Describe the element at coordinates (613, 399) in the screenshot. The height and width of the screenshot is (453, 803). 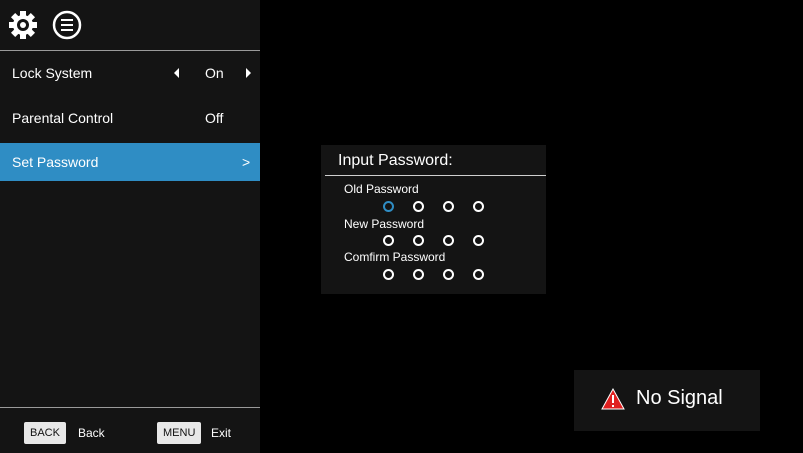
I see `warning-icon` at that location.